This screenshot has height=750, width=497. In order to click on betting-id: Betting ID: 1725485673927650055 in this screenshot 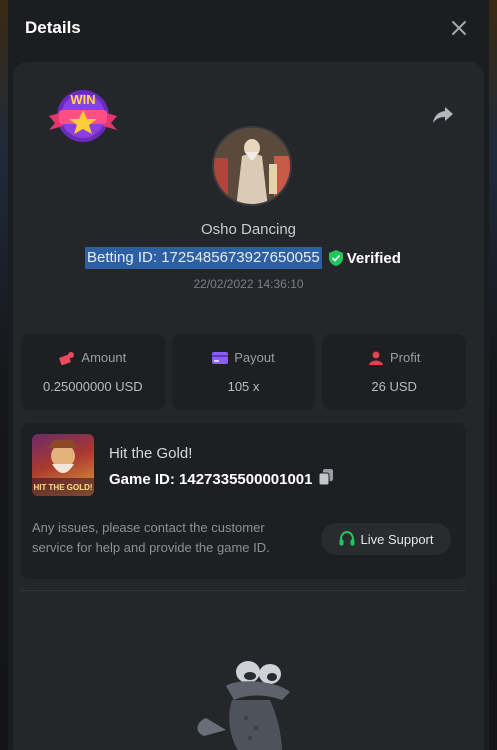, I will do `click(203, 258)`.